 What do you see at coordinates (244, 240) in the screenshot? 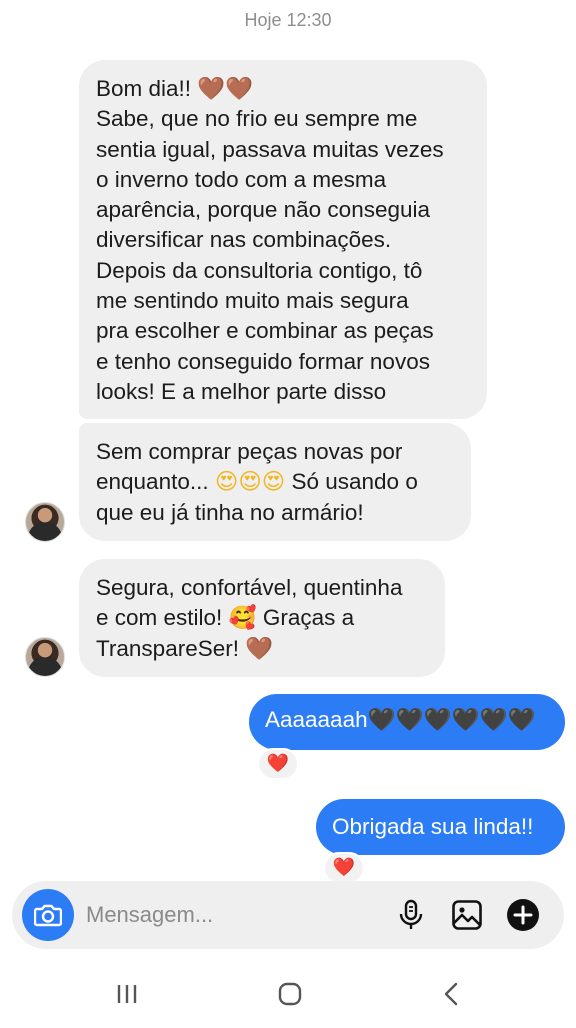
I see `message-line: diversificar nas combinações.` at bounding box center [244, 240].